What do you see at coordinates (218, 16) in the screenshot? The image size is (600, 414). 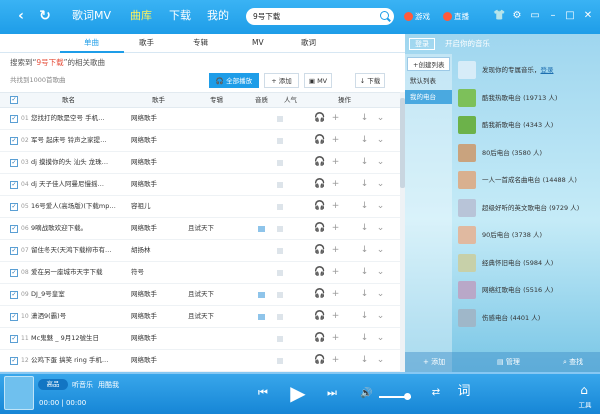 I see `nav-my: 我的` at bounding box center [218, 16].